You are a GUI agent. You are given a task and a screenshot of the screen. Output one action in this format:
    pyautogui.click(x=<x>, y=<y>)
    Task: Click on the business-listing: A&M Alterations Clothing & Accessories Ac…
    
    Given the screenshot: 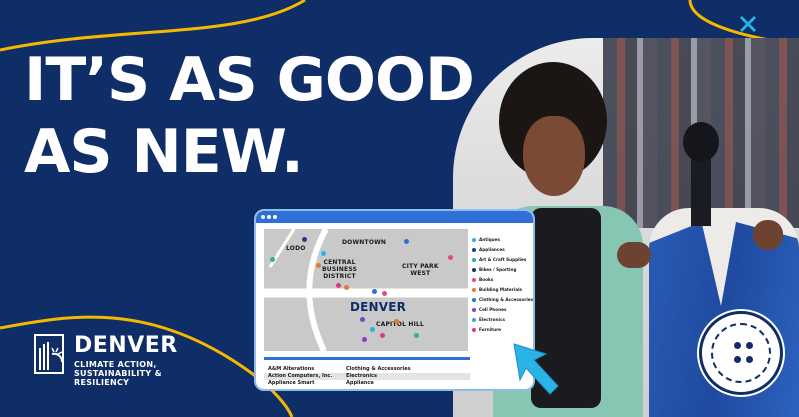 What is the action you would take?
    pyautogui.click(x=367, y=372)
    